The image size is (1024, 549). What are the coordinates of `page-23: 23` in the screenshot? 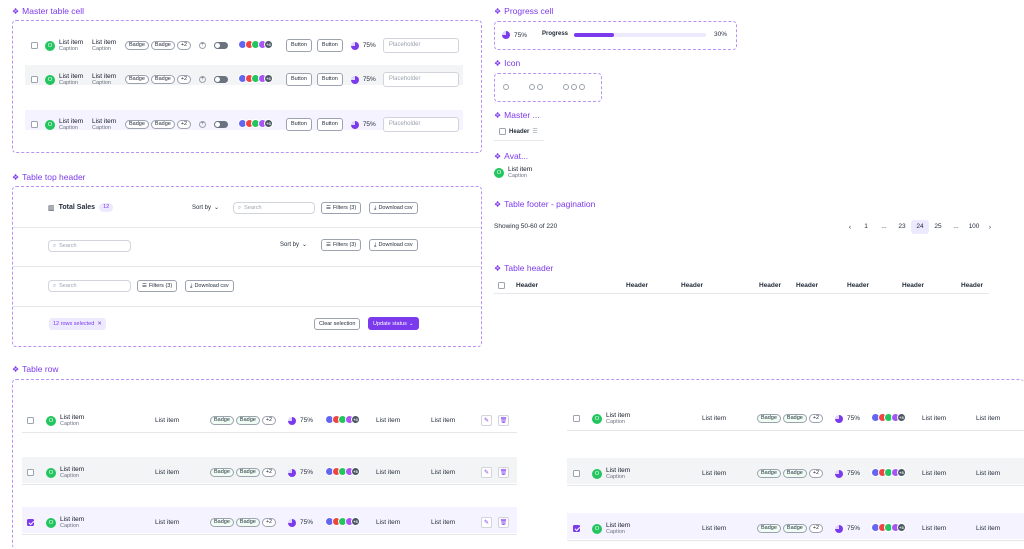 It's located at (902, 227).